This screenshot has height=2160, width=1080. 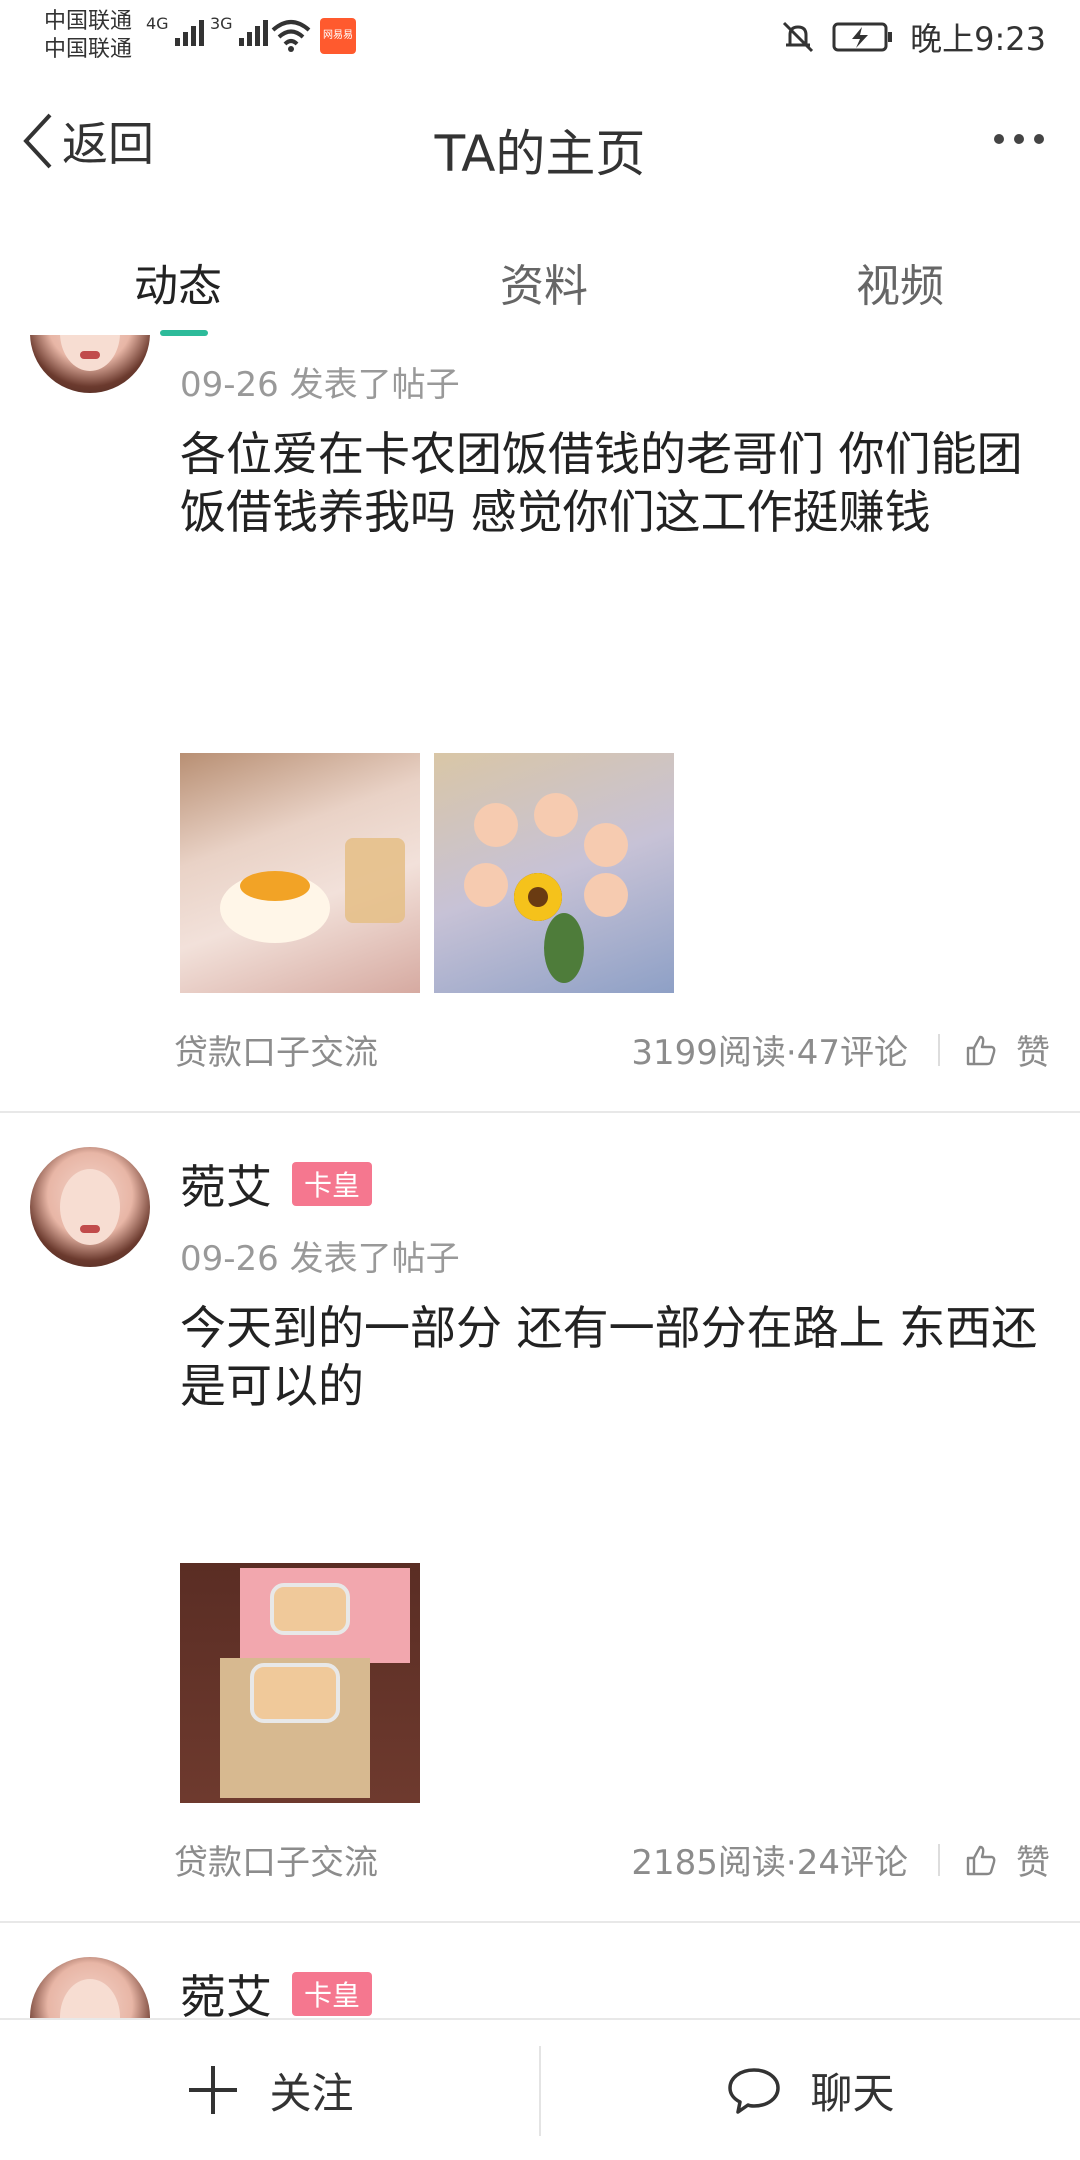 I want to click on tab-profile-info: 资料, so click(x=544, y=282).